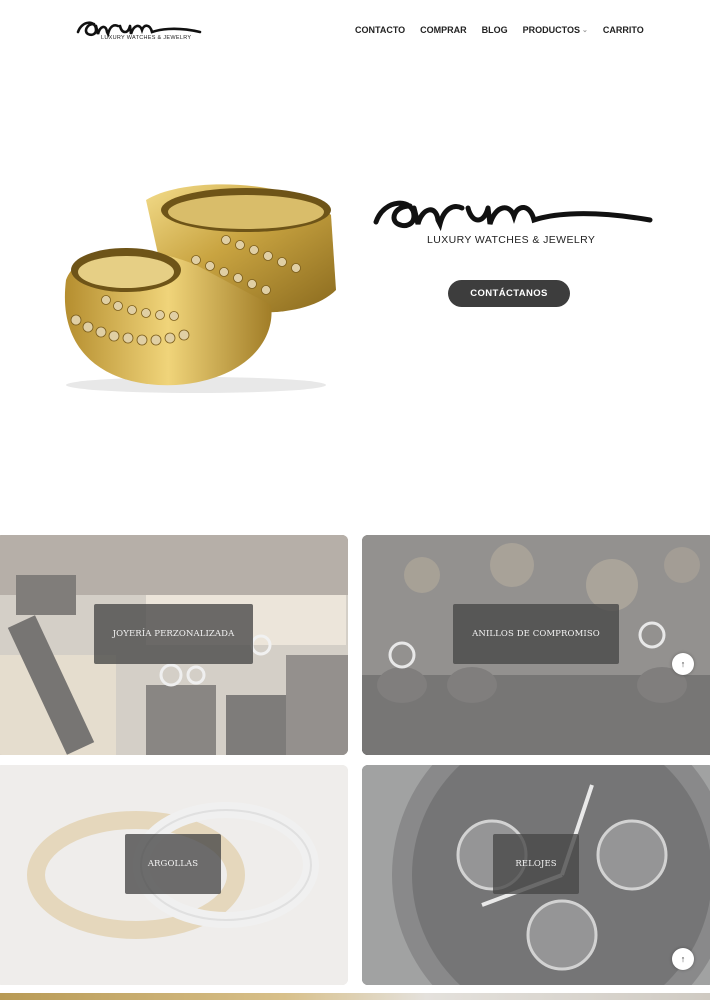 Image resolution: width=710 pixels, height=1000 pixels. What do you see at coordinates (511, 240) in the screenshot?
I see `brand-tagline: LUXURY WATCHES & JEWELRY` at bounding box center [511, 240].